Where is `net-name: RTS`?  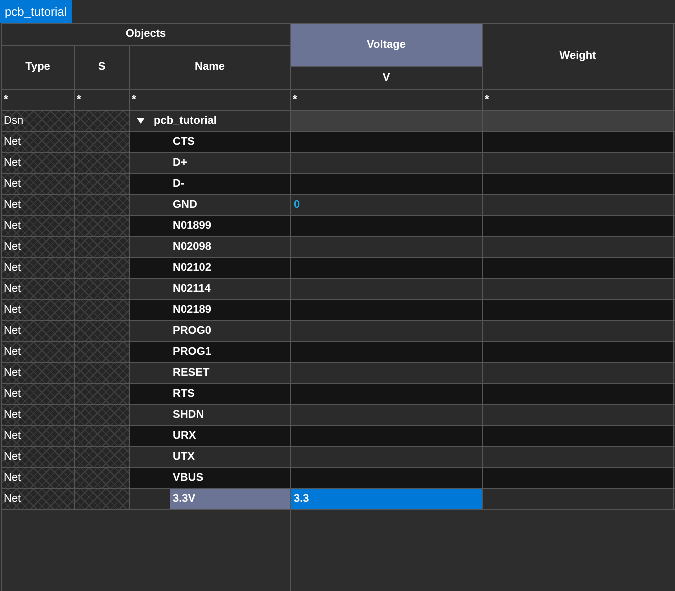 net-name: RTS is located at coordinates (230, 394).